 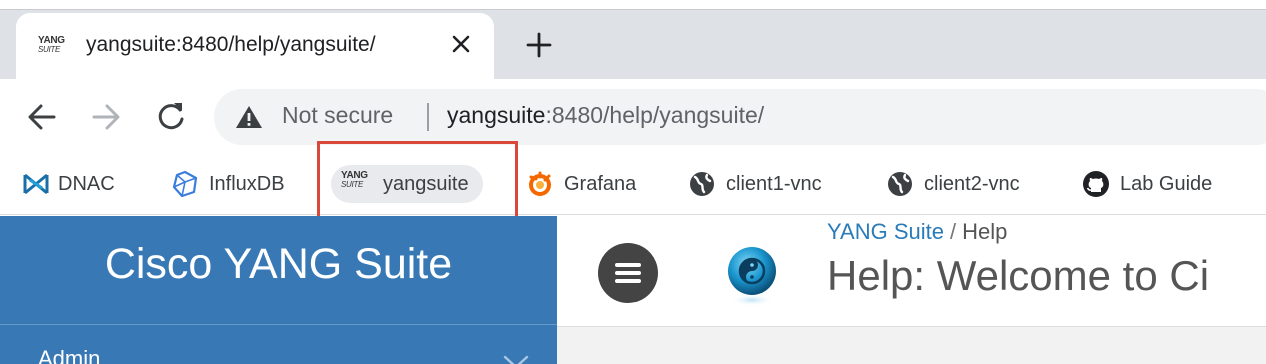 What do you see at coordinates (86, 183) in the screenshot?
I see `bookmark-label: DNAC` at bounding box center [86, 183].